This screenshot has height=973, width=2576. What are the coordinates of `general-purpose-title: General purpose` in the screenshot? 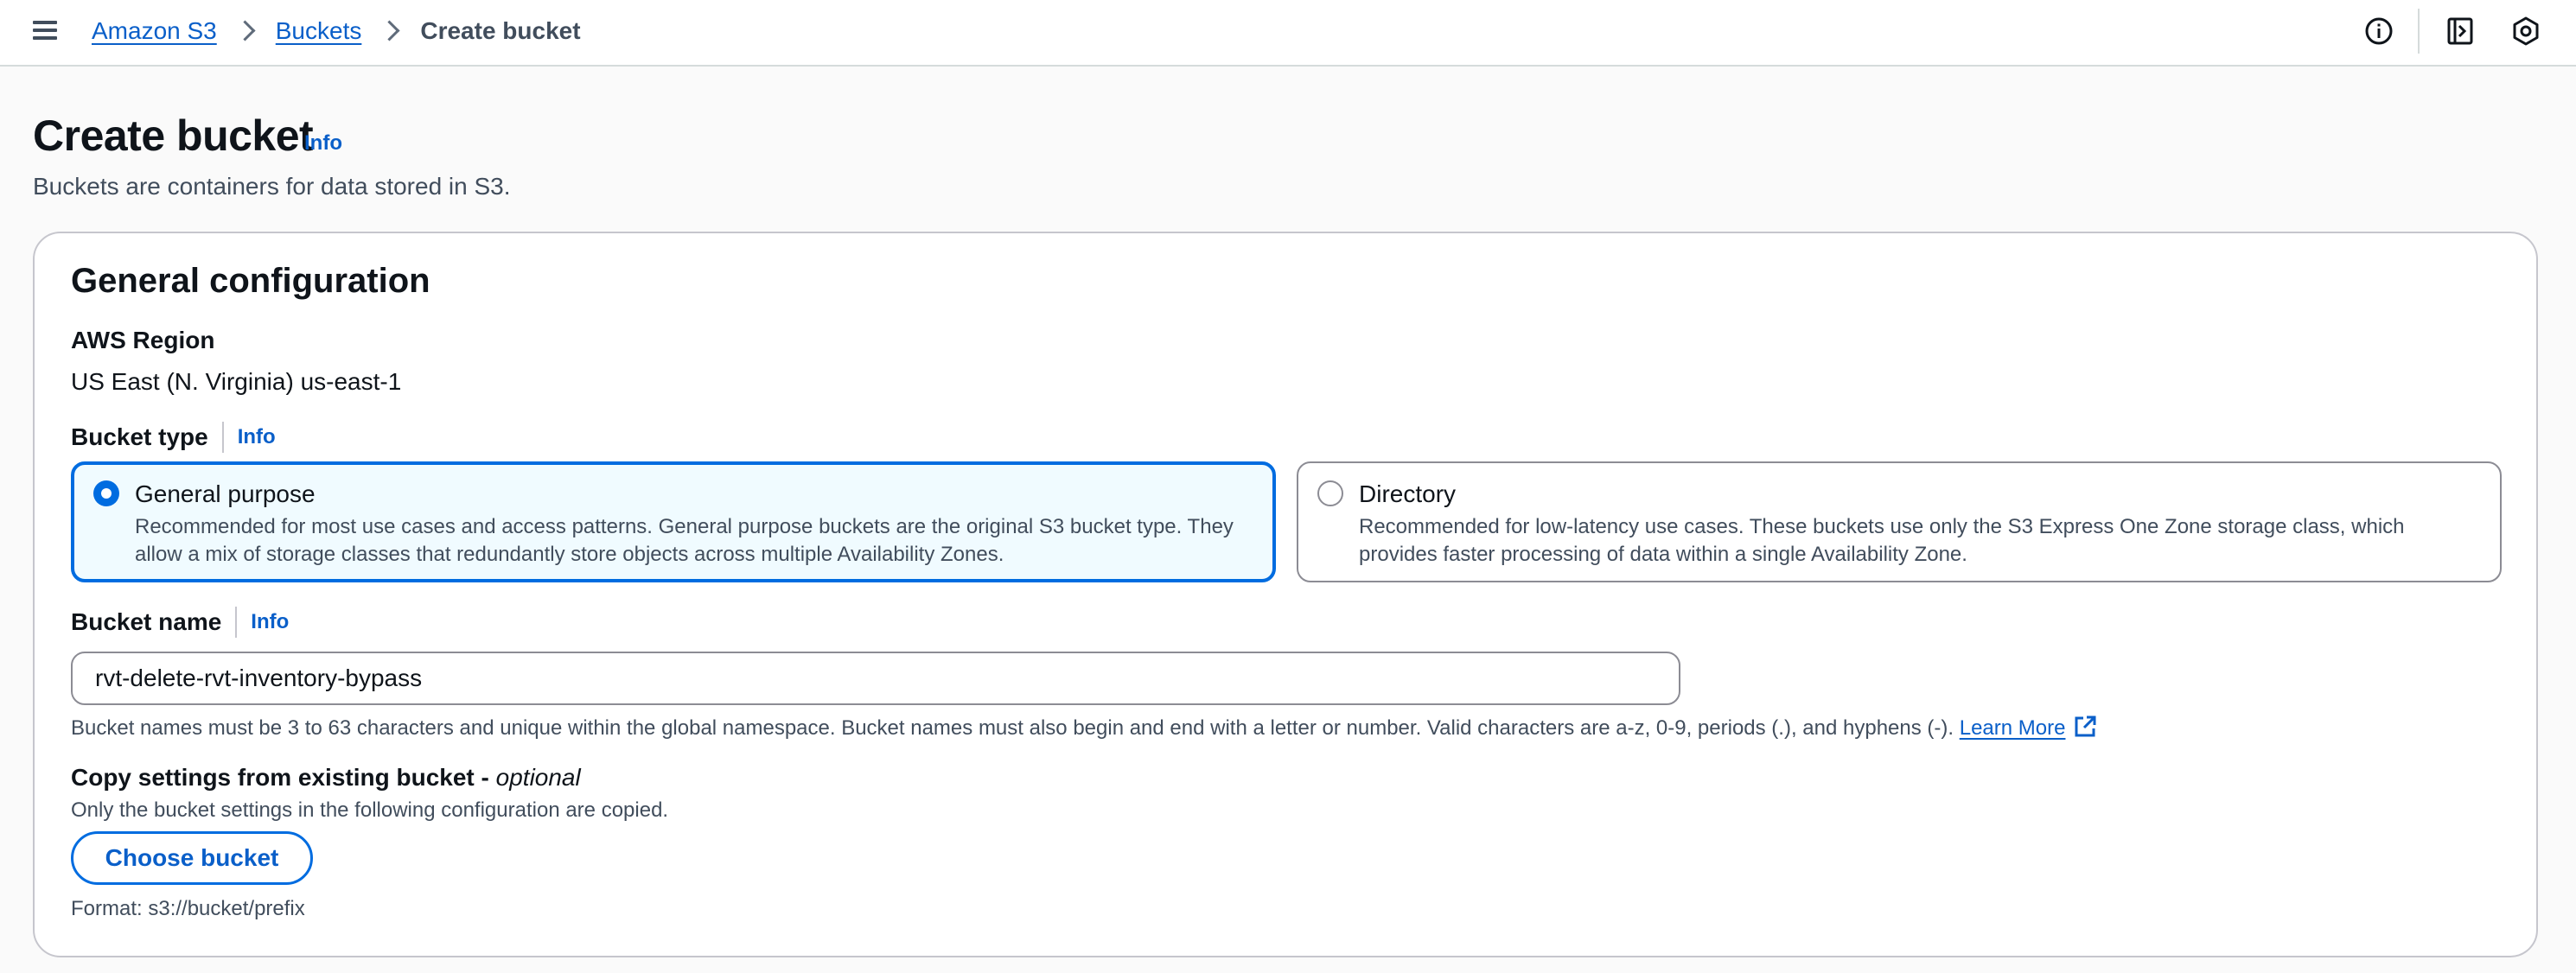 It's located at (225, 494).